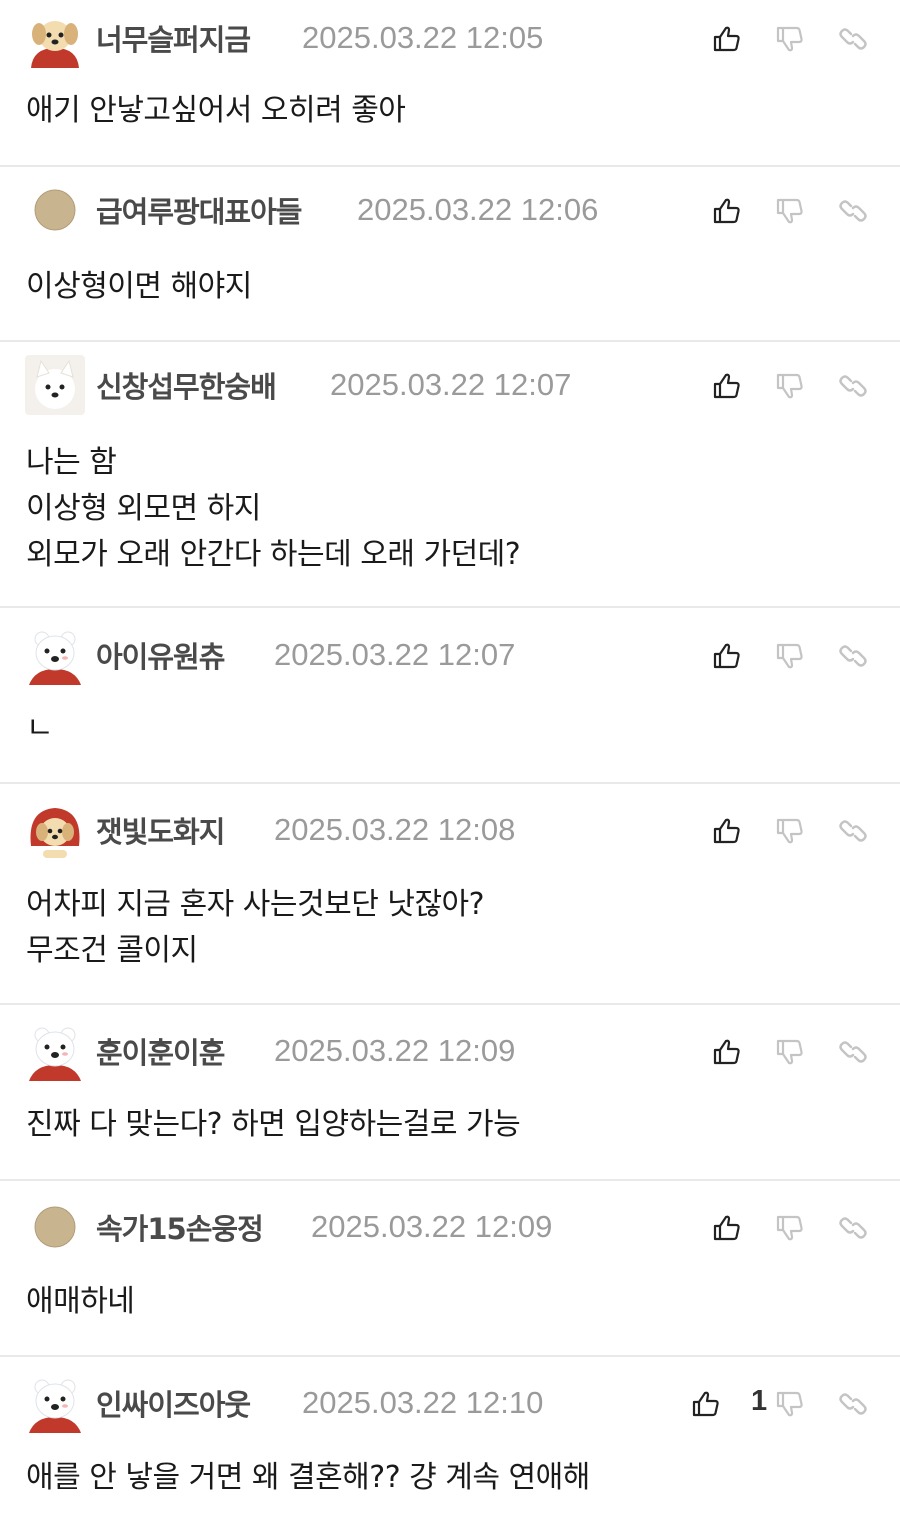 Image resolution: width=900 pixels, height=1528 pixels. Describe the element at coordinates (450, 83) in the screenshot. I see `comment-item: 너무슬퍼지금 2025.03.22 12:05 애기 안낳고싶어서 오히려 좋아` at that location.